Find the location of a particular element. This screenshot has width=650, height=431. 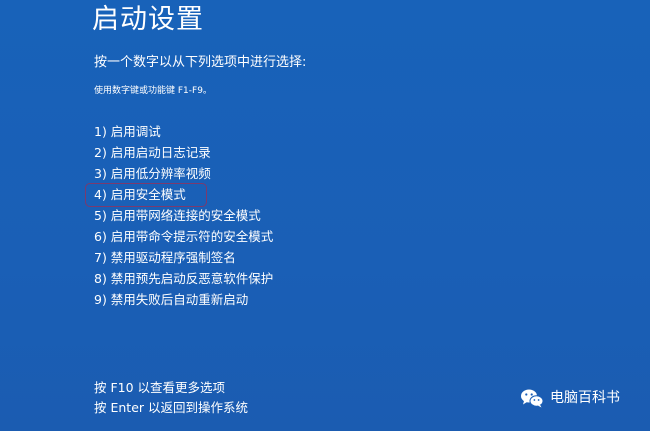

option-enable-safe-mode: 4) 启用安全模式 is located at coordinates (183, 194).